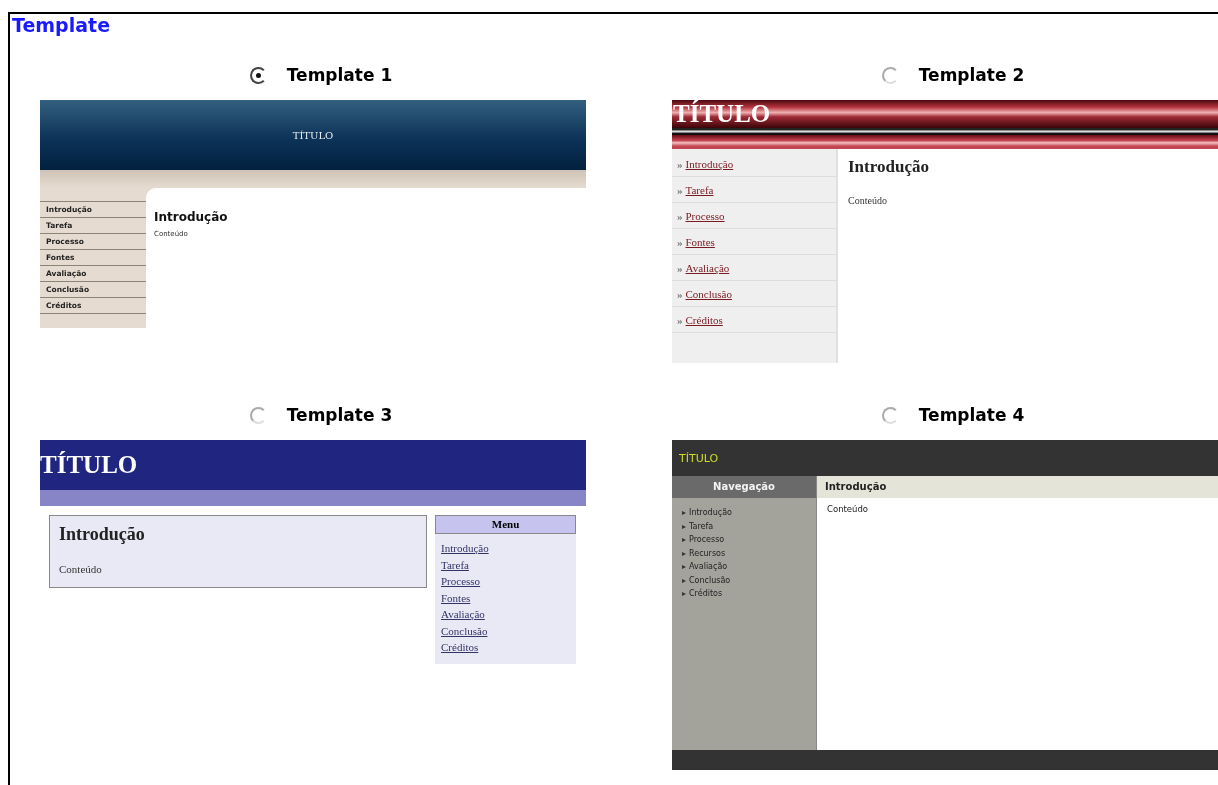 The image size is (1218, 785). What do you see at coordinates (339, 75) in the screenshot?
I see `template-label: Template 1` at bounding box center [339, 75].